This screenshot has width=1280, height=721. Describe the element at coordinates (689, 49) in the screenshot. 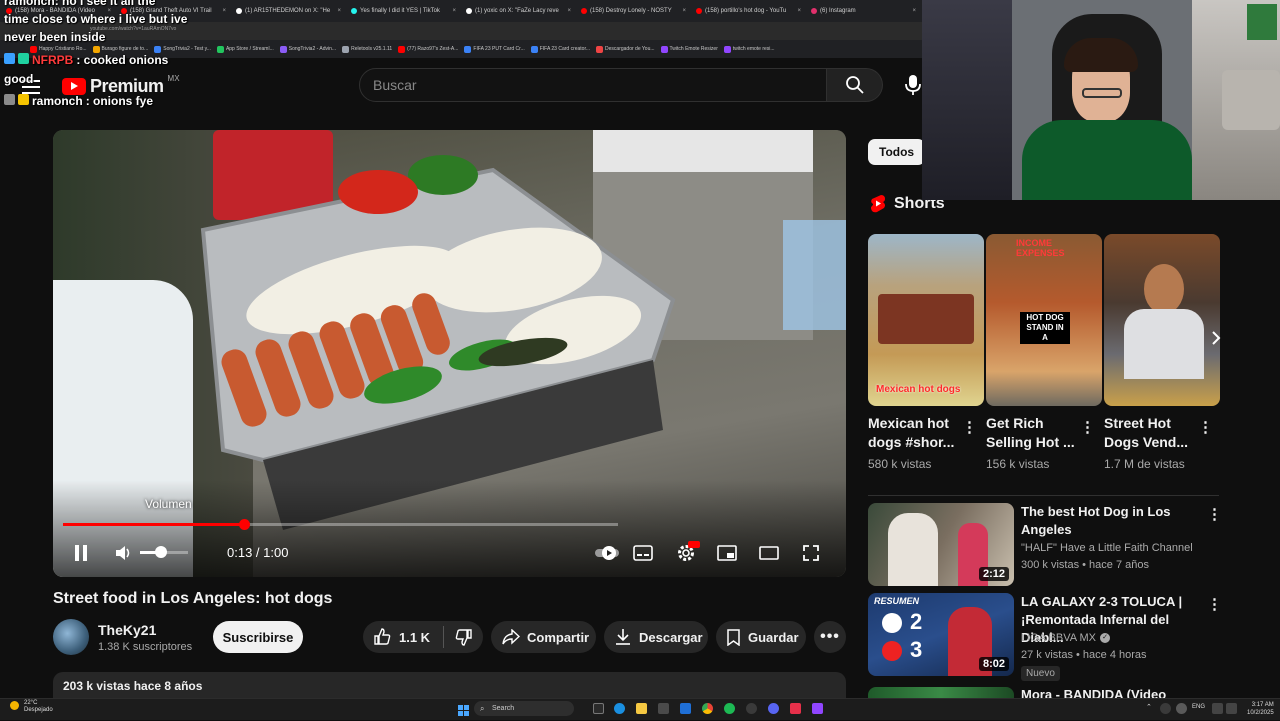

I see `bookmark-item: Twitch Emote Resizer` at that location.